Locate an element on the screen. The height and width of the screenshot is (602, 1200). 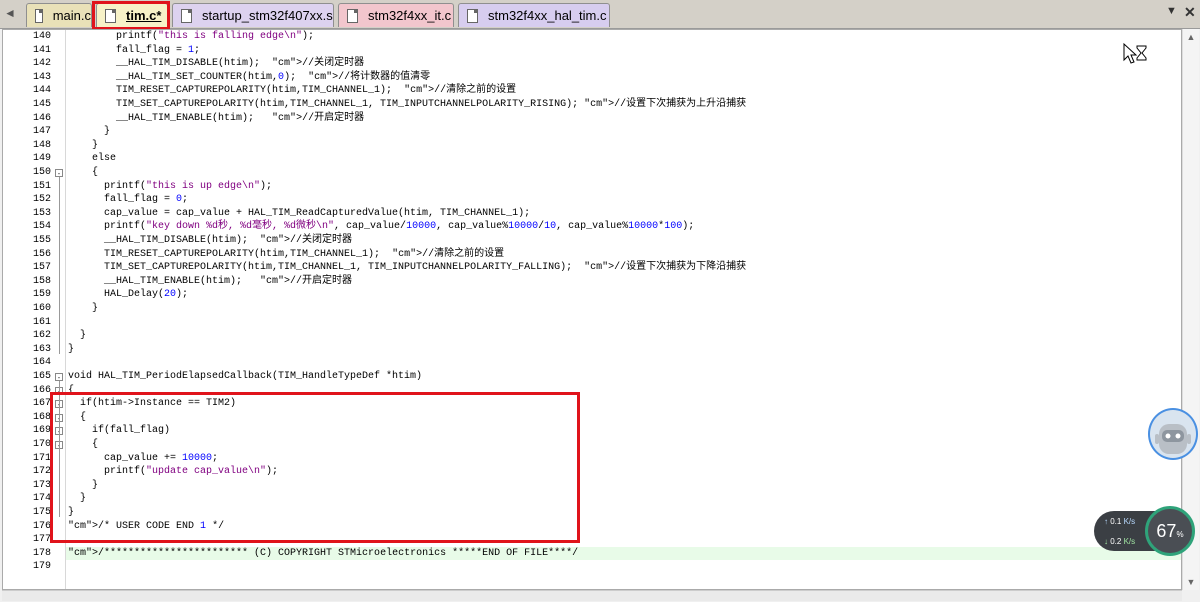
line-number: 177 is located at coordinates (41, 540).